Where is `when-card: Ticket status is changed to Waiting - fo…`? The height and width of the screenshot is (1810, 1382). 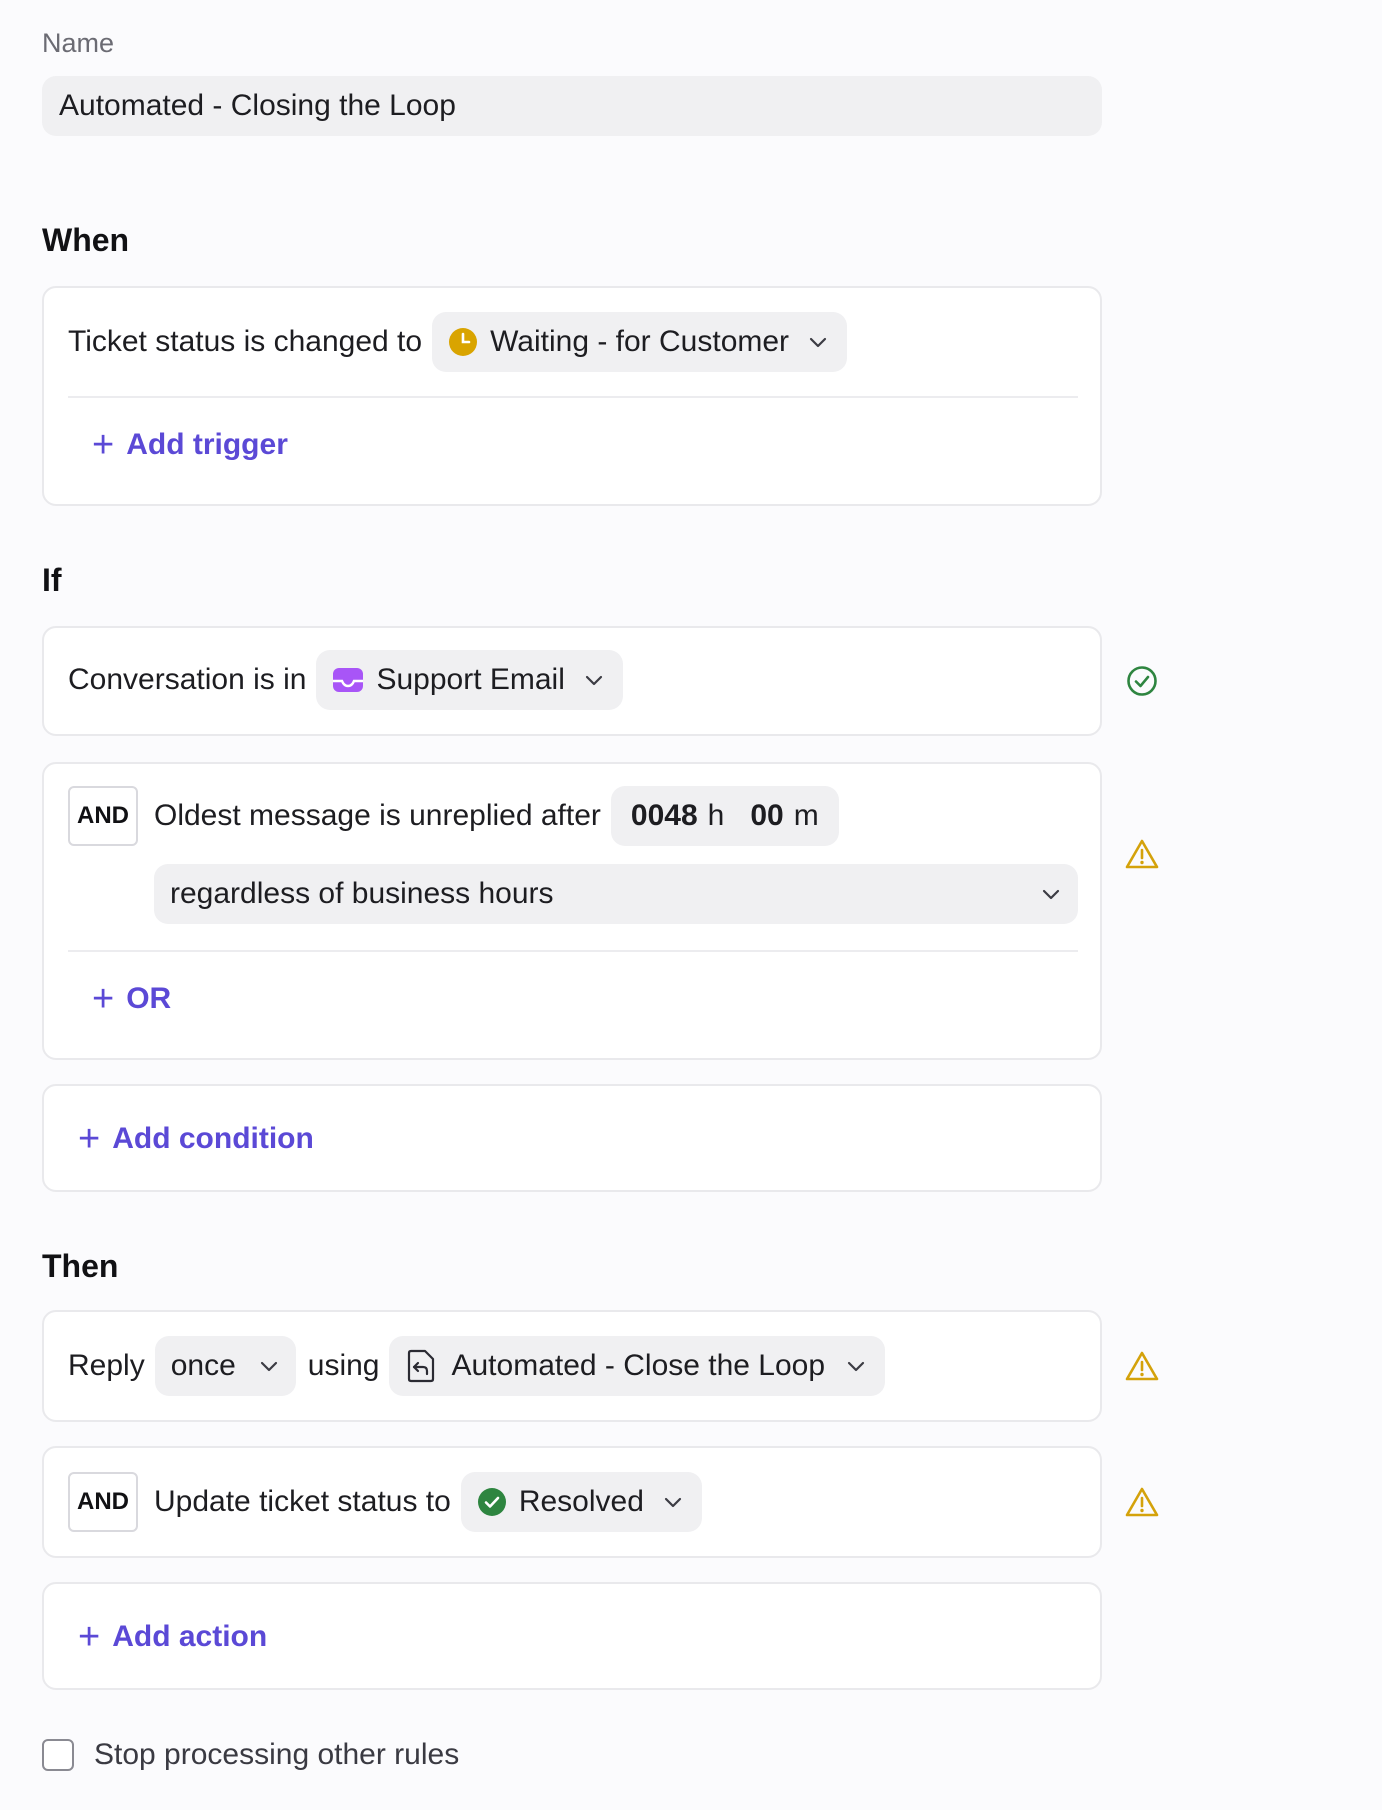 when-card: Ticket status is changed to Waiting - fo… is located at coordinates (572, 396).